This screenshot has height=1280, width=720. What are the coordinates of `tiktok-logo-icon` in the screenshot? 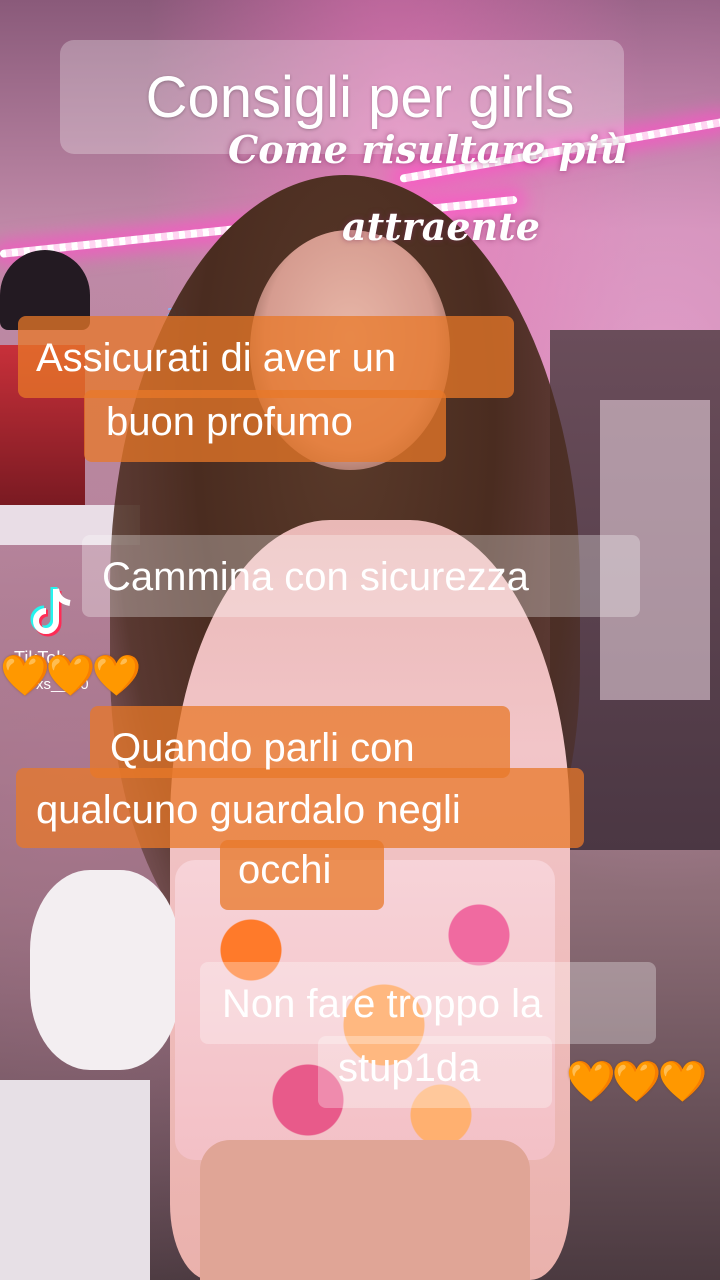 It's located at (50, 612).